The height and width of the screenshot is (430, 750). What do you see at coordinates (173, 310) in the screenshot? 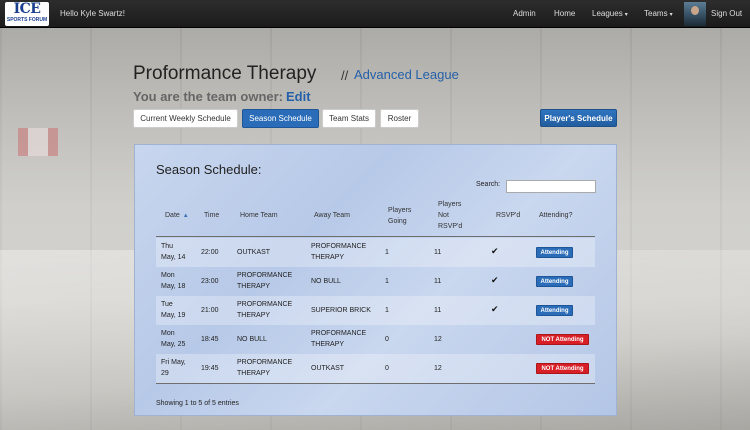
I see `cell-date: Tue May, 19` at bounding box center [173, 310].